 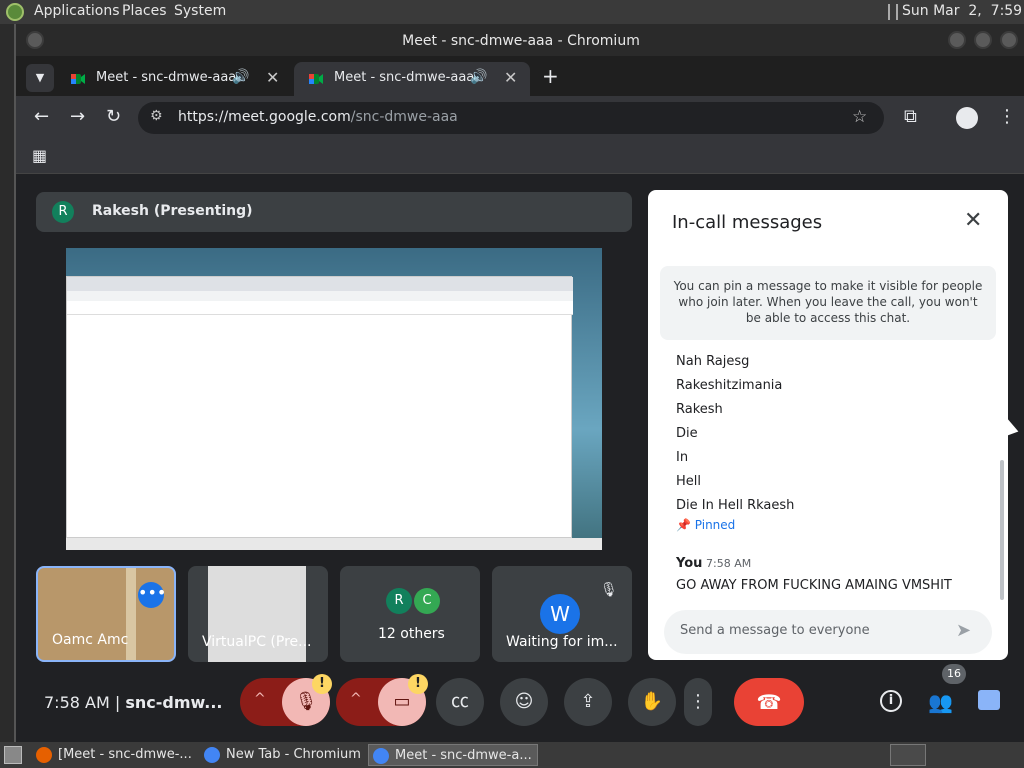 What do you see at coordinates (152, 595) in the screenshot?
I see `more-options-icon: •••` at bounding box center [152, 595].